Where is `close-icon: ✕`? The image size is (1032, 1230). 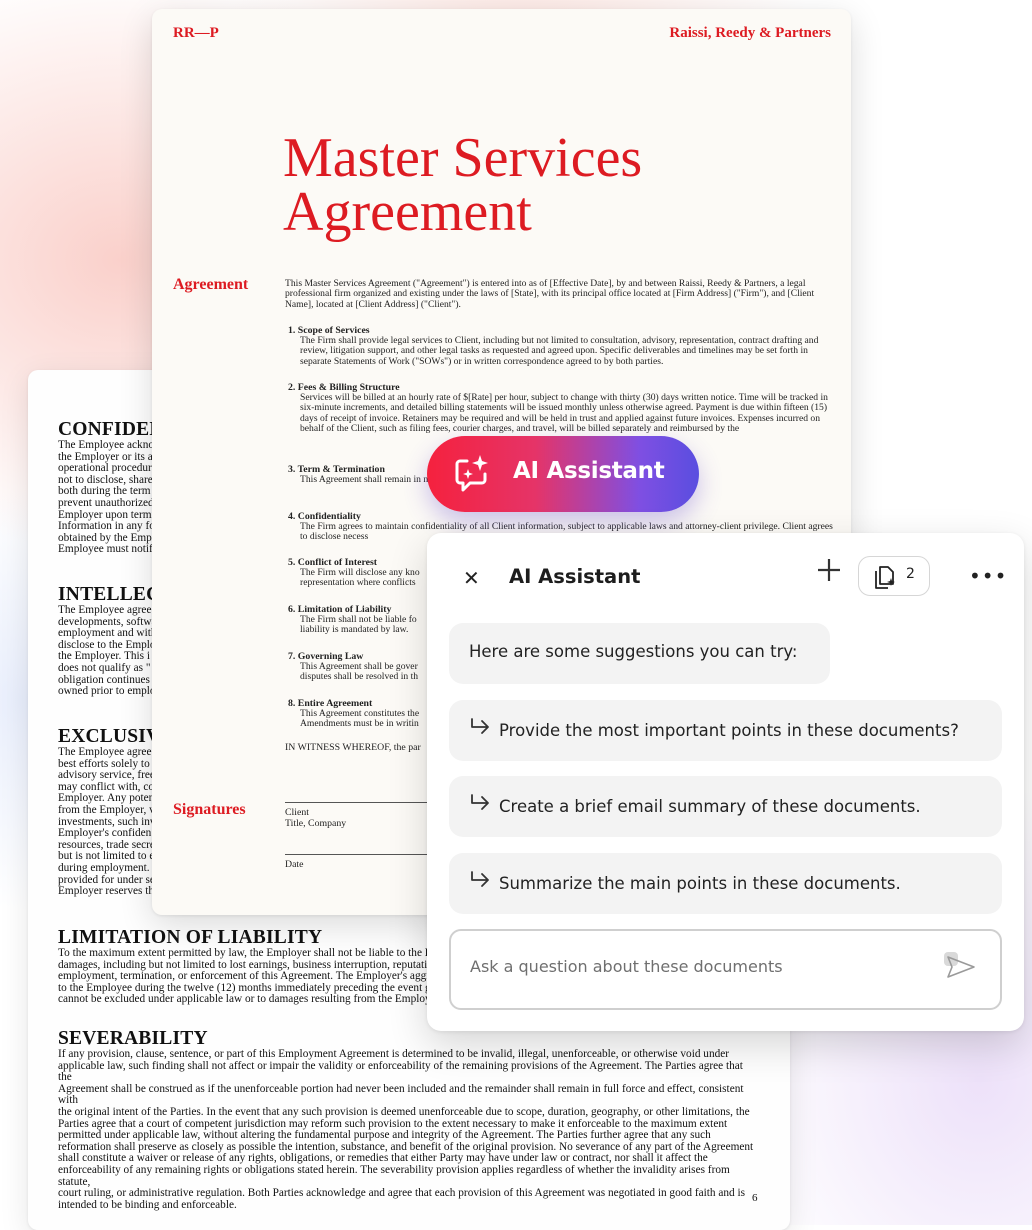
close-icon: ✕ is located at coordinates (471, 578).